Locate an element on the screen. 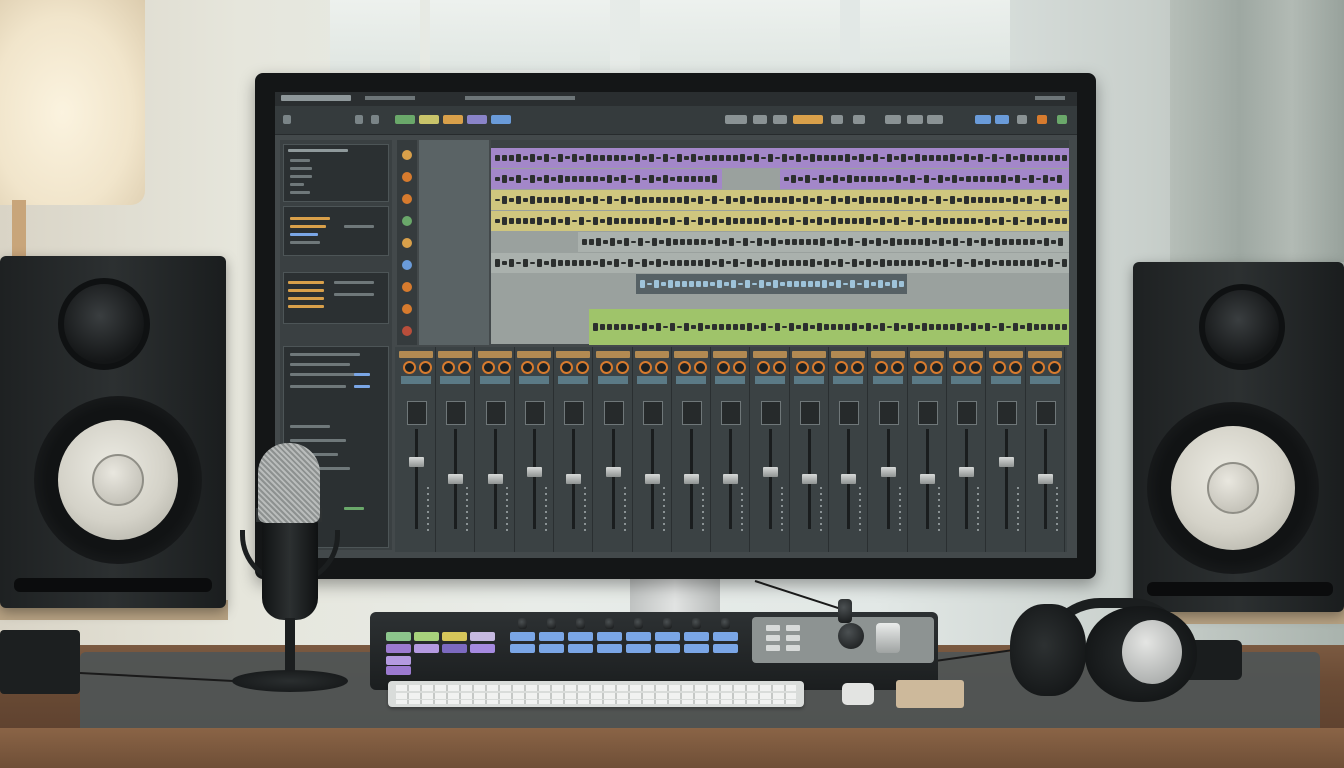  arrange-area is located at coordinates (780, 246).